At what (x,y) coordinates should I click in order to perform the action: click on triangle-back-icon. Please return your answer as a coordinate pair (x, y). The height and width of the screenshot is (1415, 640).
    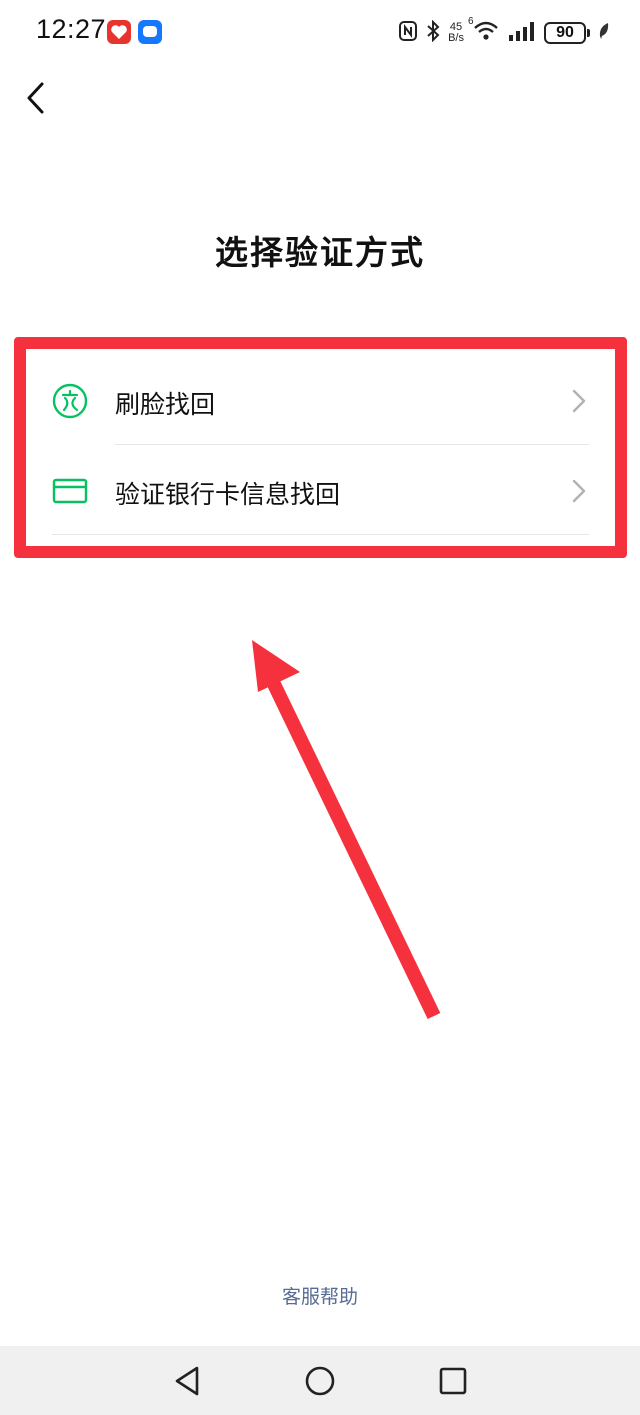
    Looking at the image, I should click on (187, 1381).